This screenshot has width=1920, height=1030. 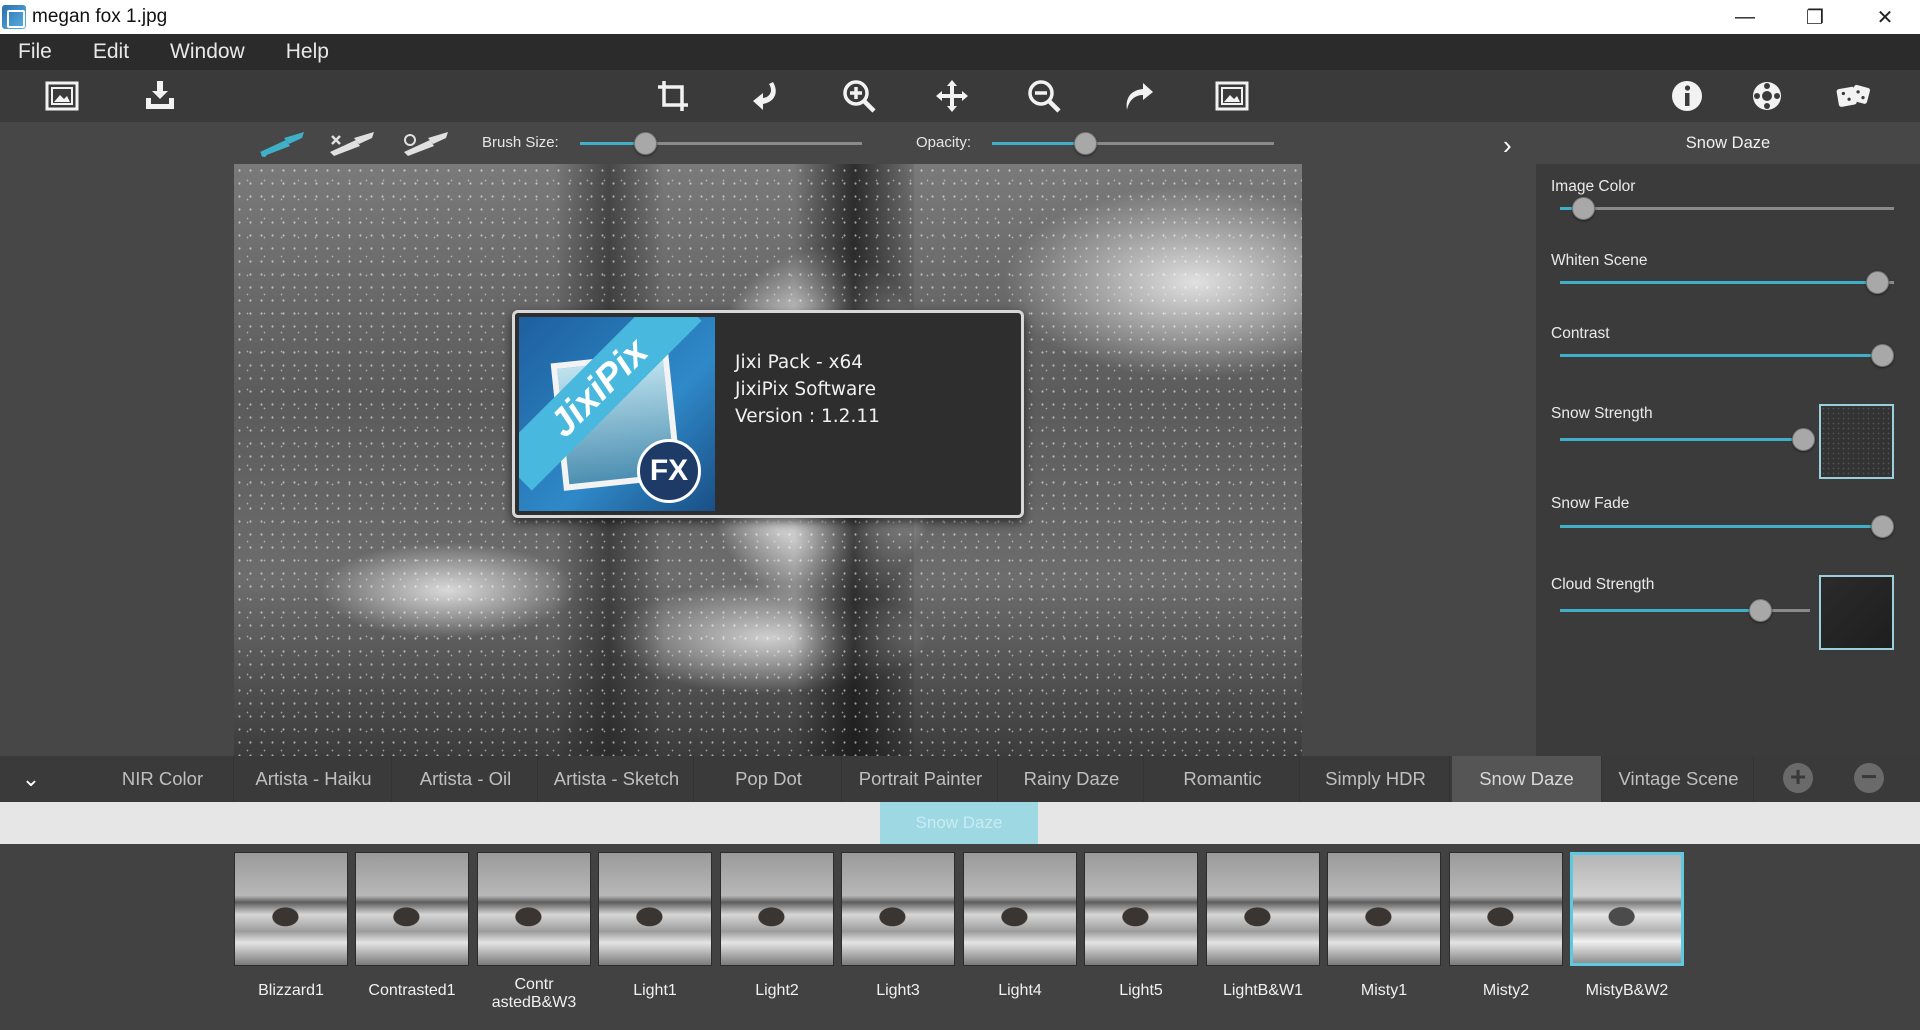 What do you see at coordinates (1687, 96) in the screenshot?
I see `info-icon` at bounding box center [1687, 96].